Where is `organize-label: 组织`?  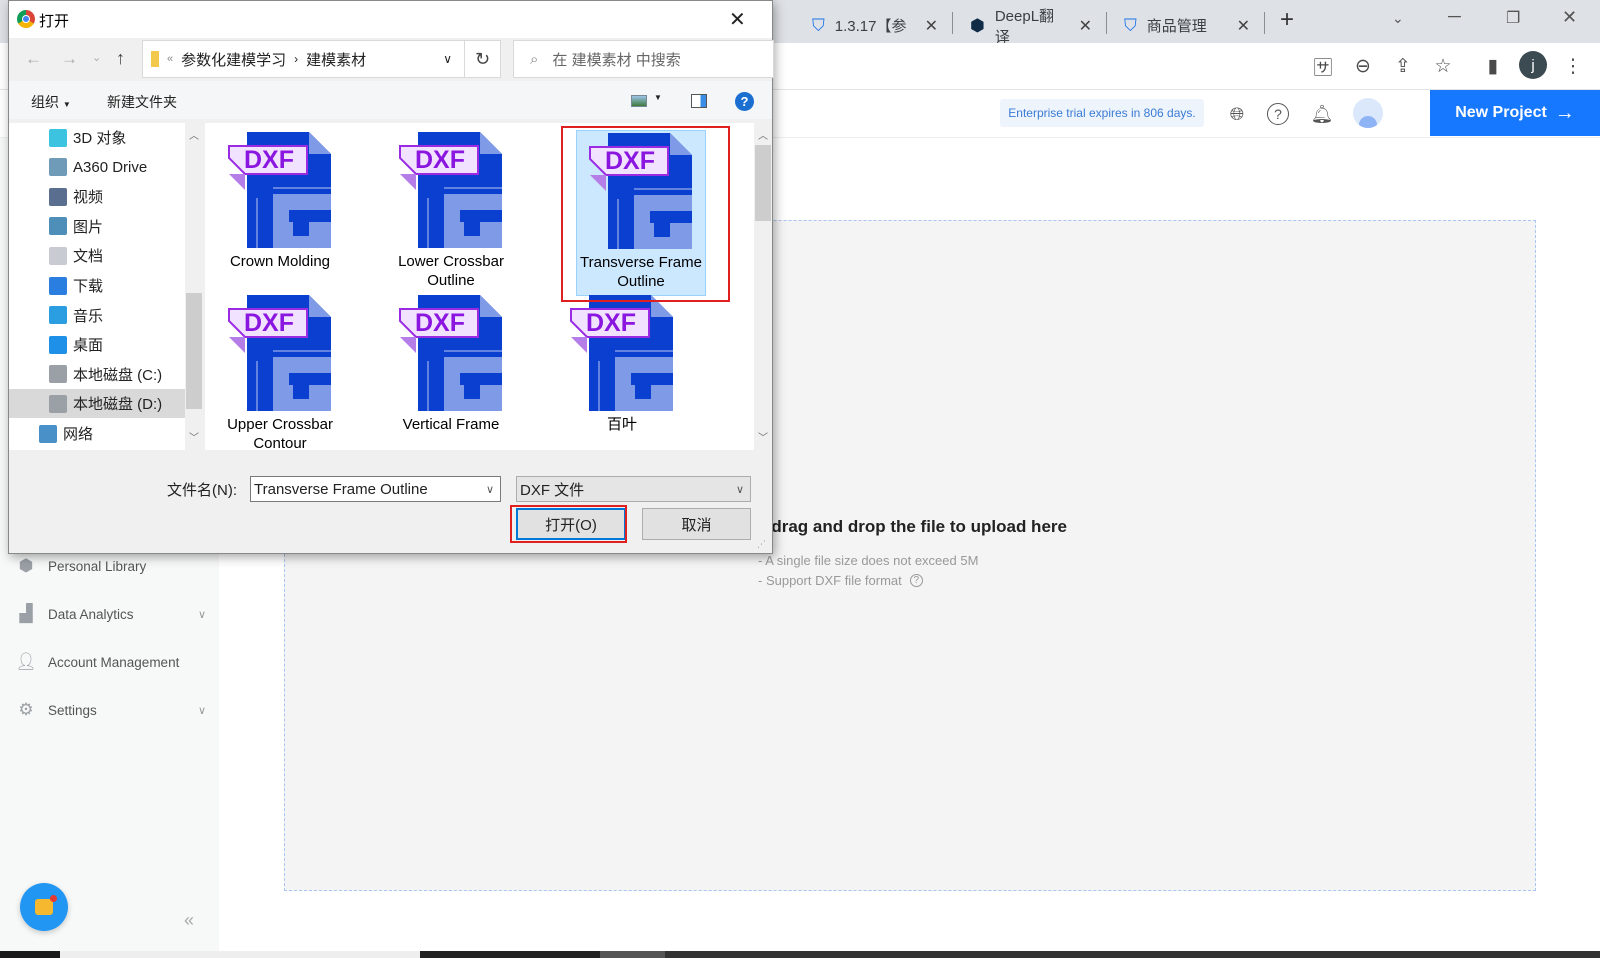 organize-label: 组织 is located at coordinates (45, 102).